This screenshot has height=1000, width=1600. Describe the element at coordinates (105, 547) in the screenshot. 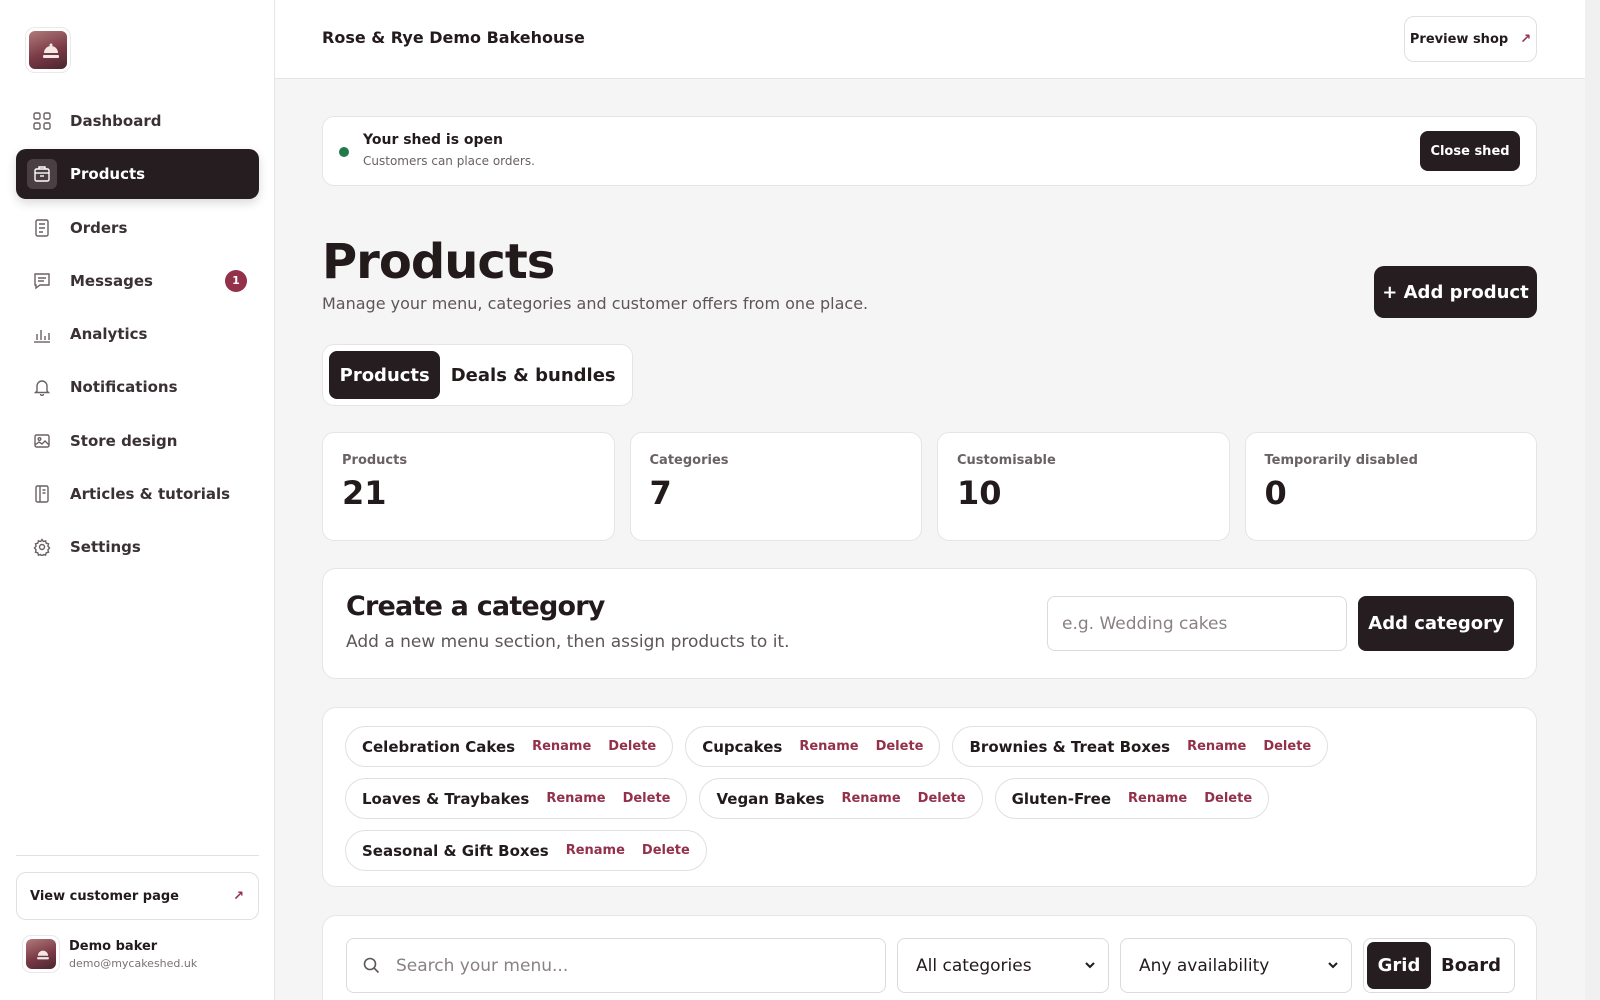

I see `sidebar-item-label: Settings` at that location.